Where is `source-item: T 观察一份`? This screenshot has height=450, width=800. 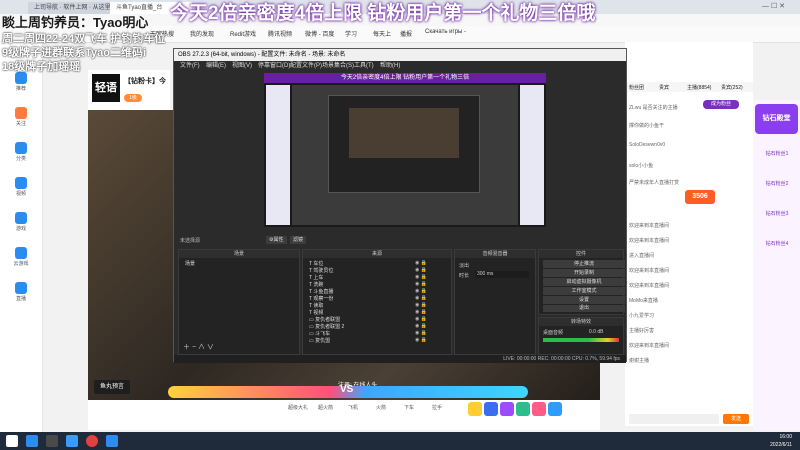 source-item: T 观察一份 is located at coordinates (321, 298).